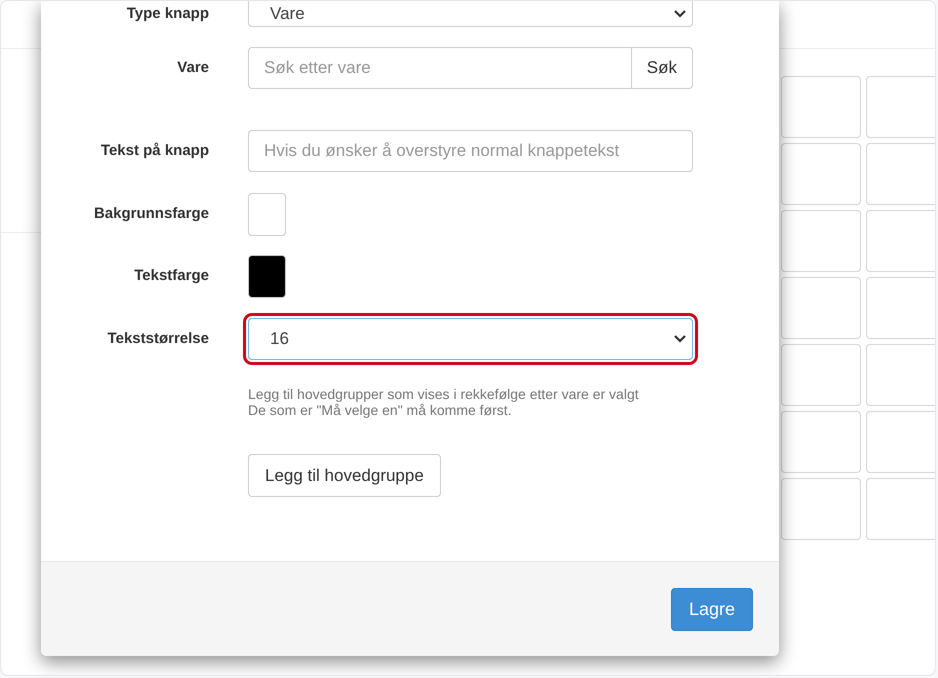 Image resolution: width=938 pixels, height=678 pixels. Describe the element at coordinates (158, 339) in the screenshot. I see `field-label: Tekststørrelse` at that location.